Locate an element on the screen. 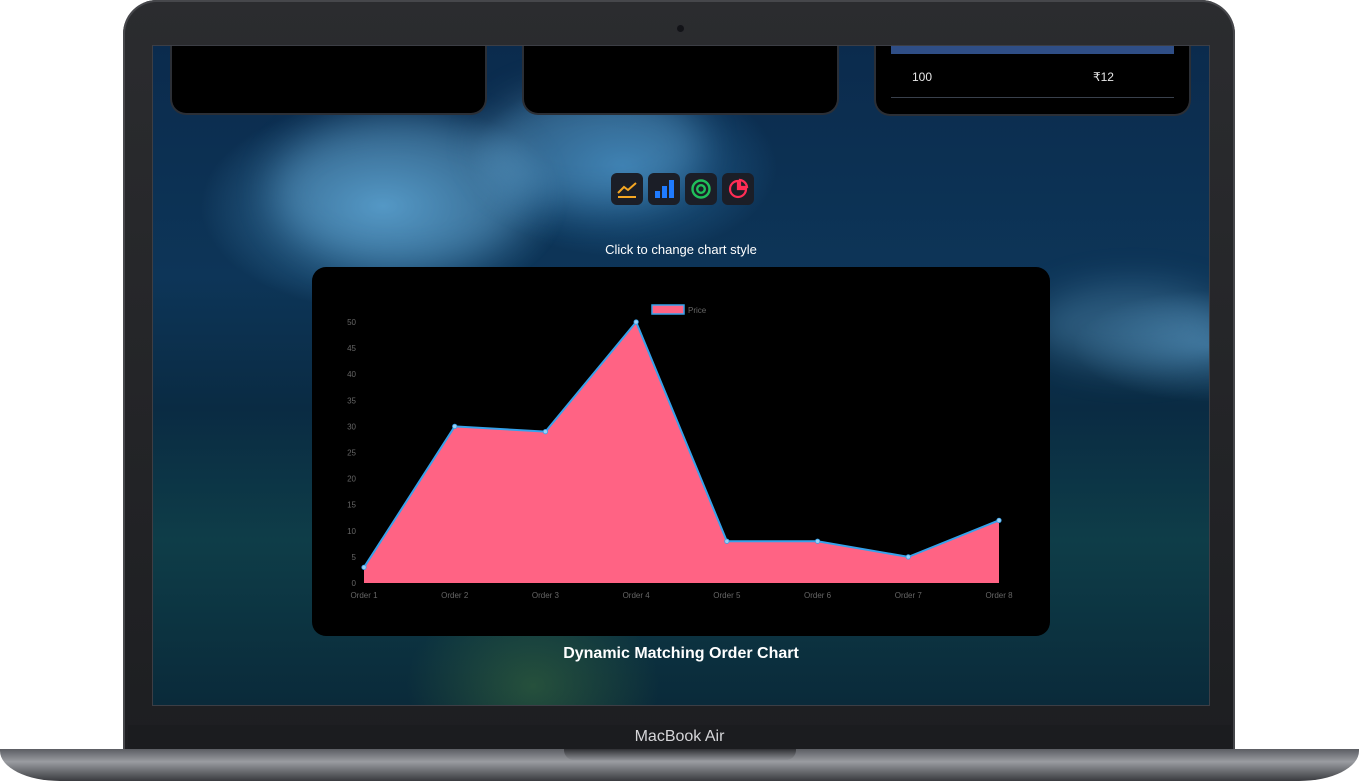  x-tick-label: Order 8 is located at coordinates (999, 595).